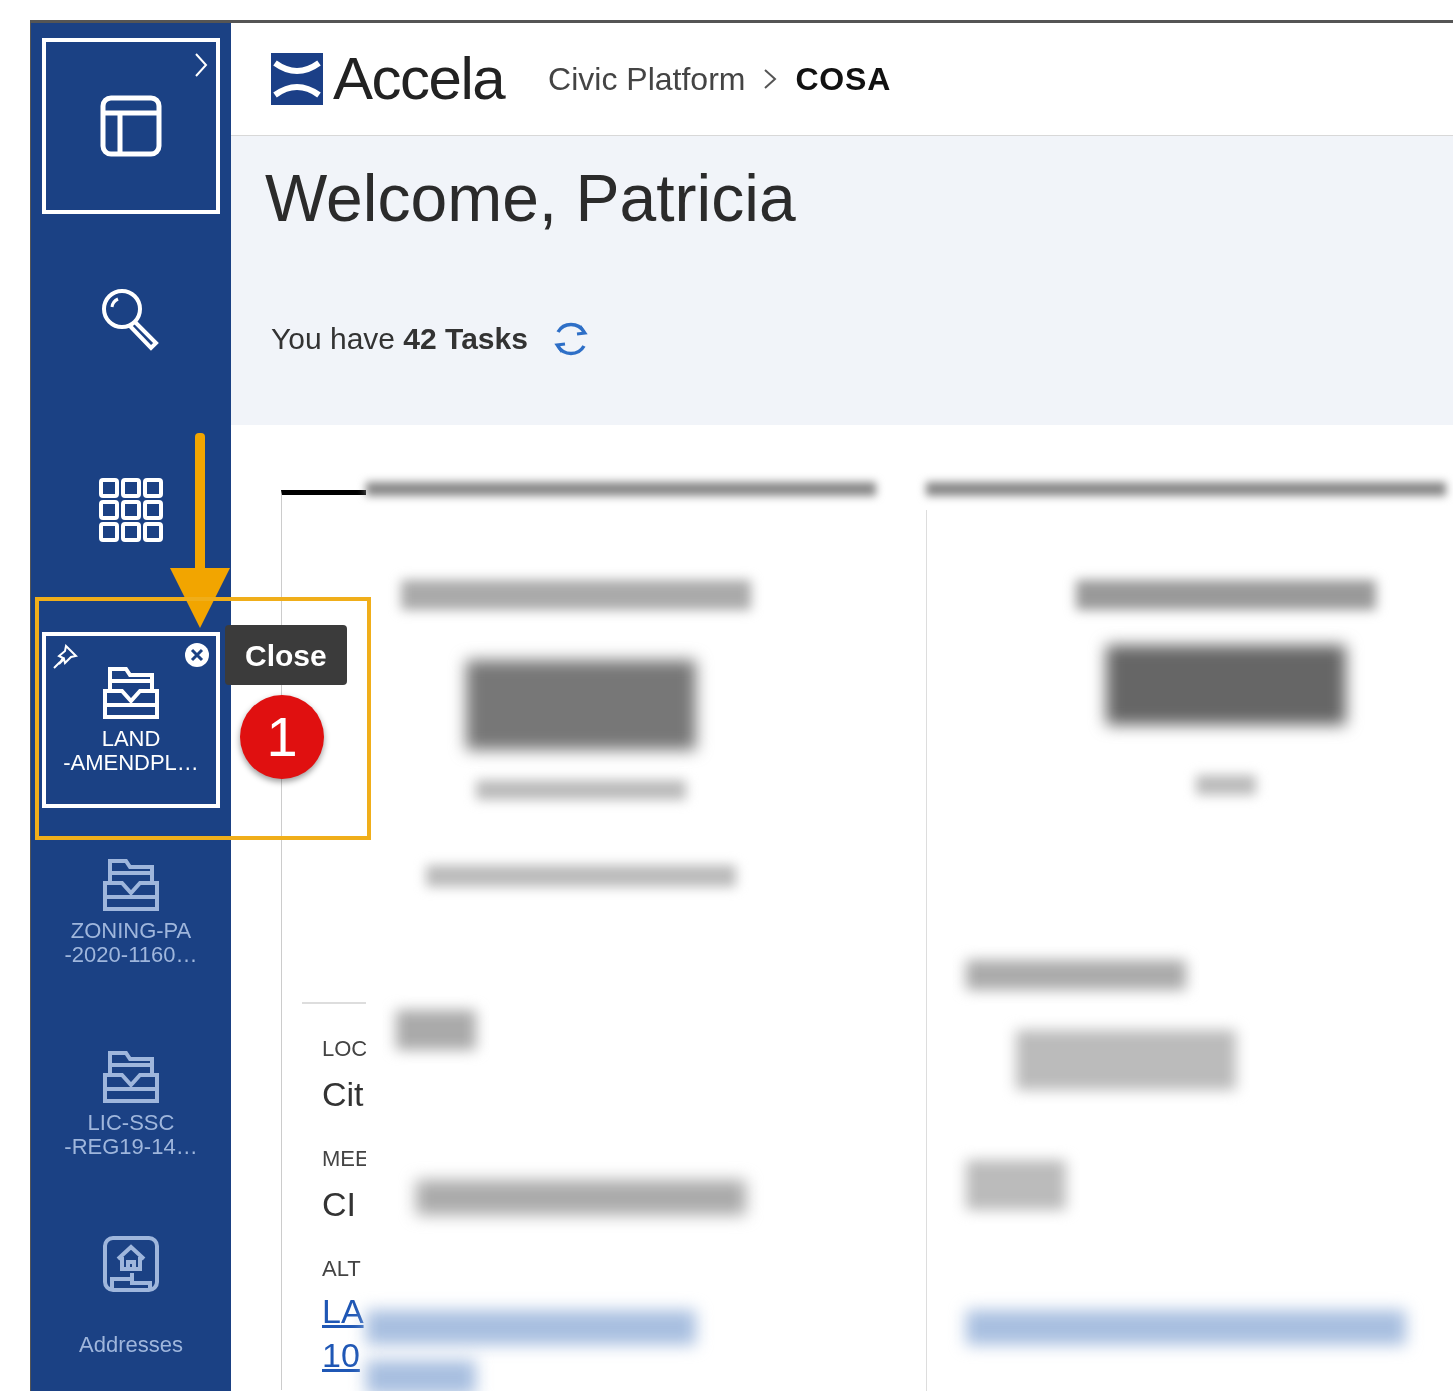 This screenshot has height=1391, width=1453. Describe the element at coordinates (346, 1159) in the screenshot. I see `field-label: MEE` at that location.